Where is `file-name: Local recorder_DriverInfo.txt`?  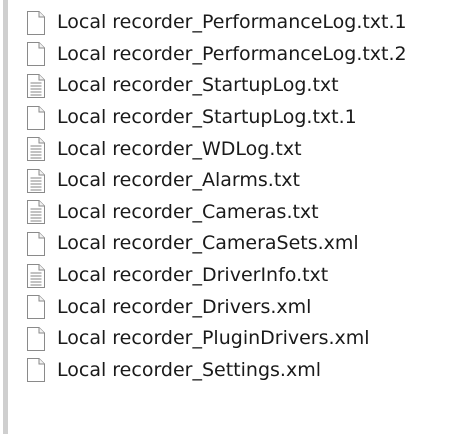
file-name: Local recorder_DriverInfo.txt is located at coordinates (193, 275).